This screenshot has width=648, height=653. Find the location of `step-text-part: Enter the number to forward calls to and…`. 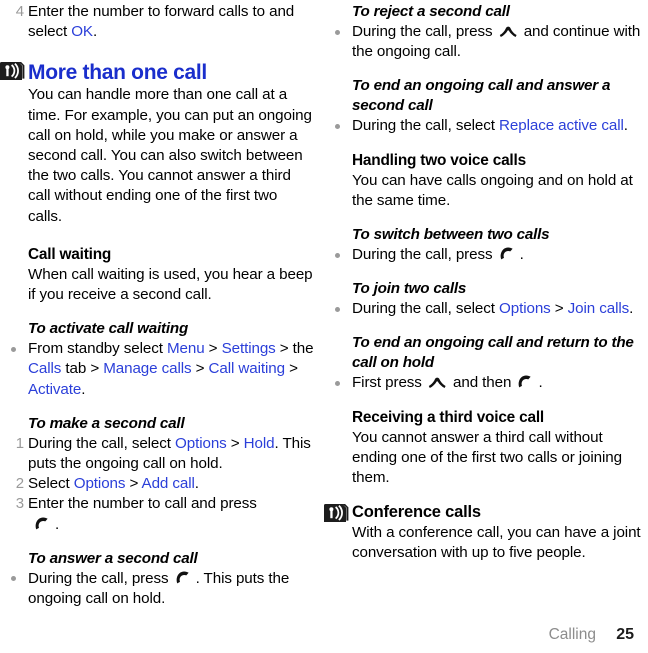

step-text-part: Enter the number to forward calls to and… is located at coordinates (161, 22).